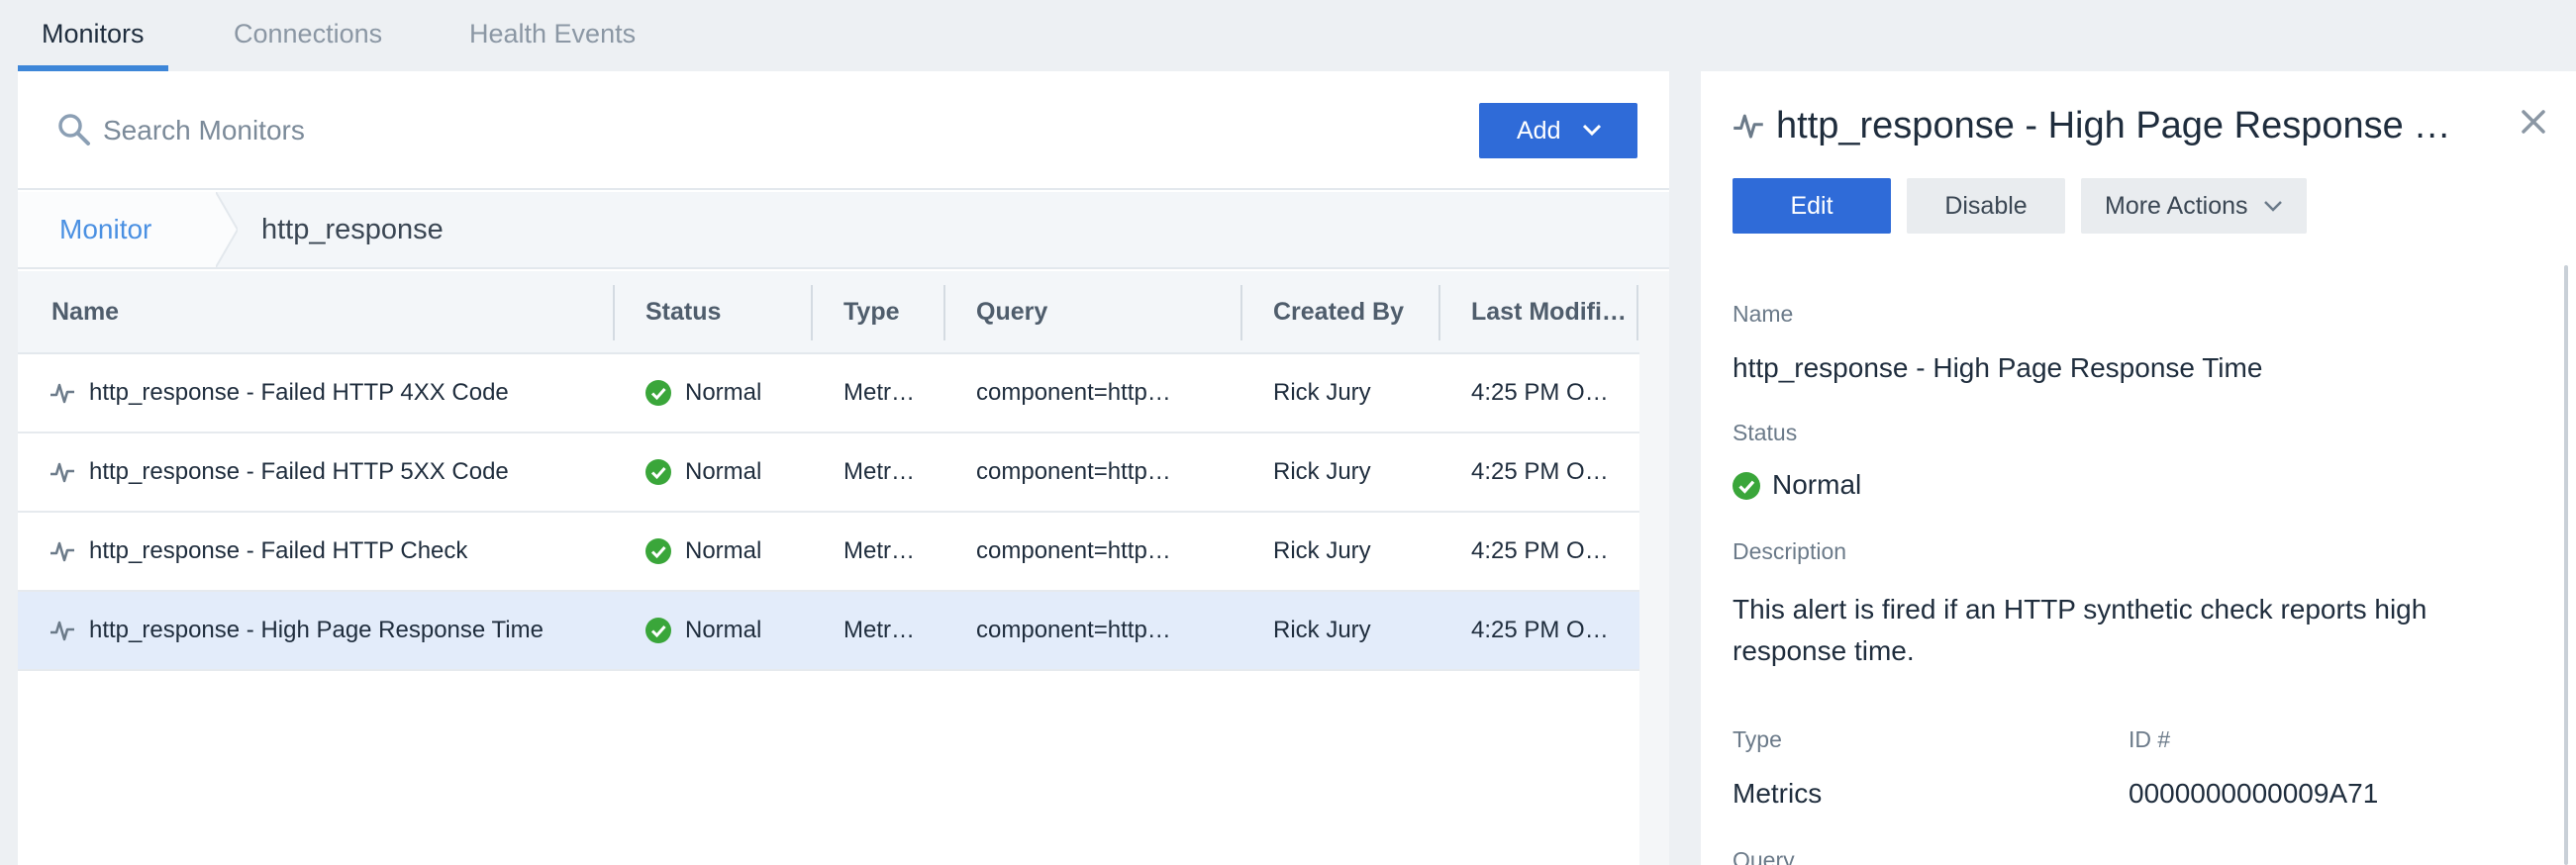 The image size is (2576, 865). What do you see at coordinates (2254, 794) in the screenshot?
I see `field-value-id: 0000000000009A71` at bounding box center [2254, 794].